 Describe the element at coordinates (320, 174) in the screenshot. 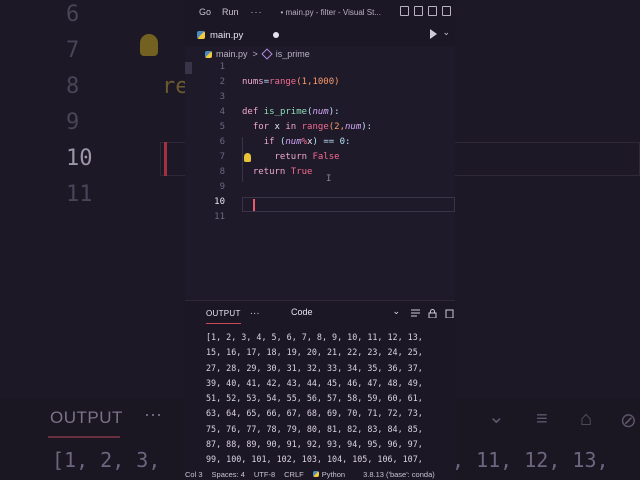

I see `code-line: 8 return True` at that location.